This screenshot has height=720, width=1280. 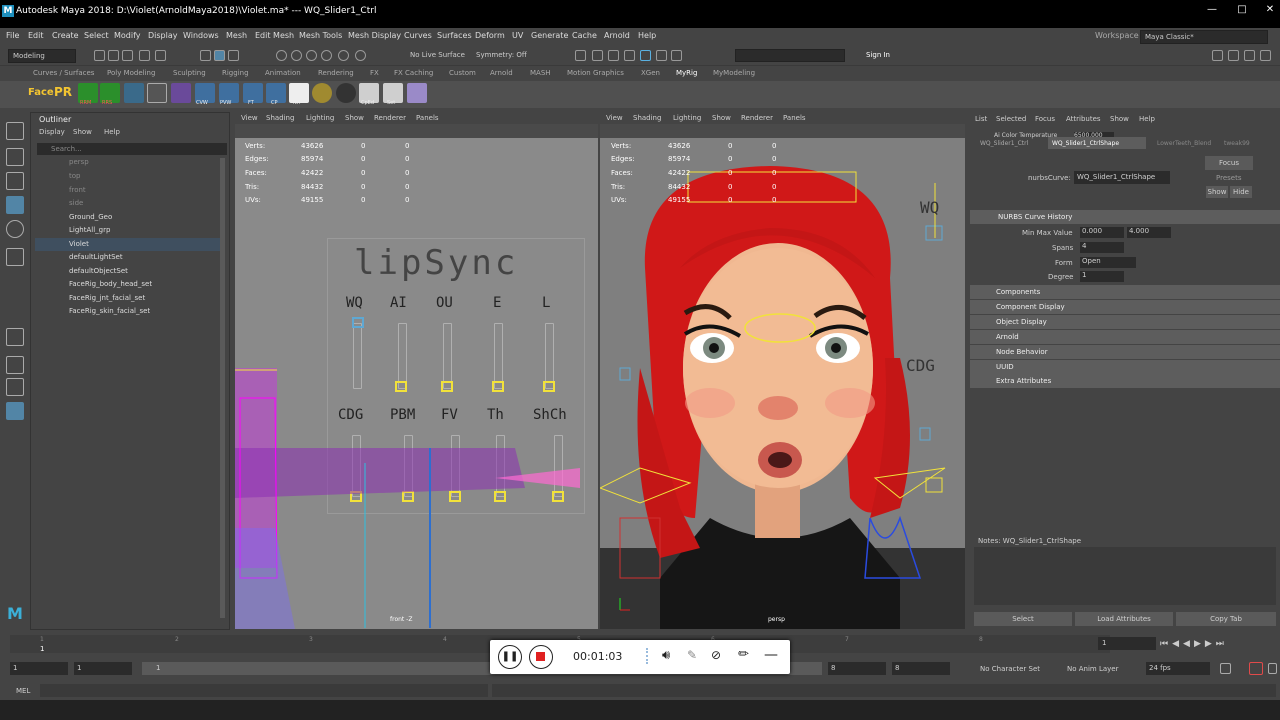 What do you see at coordinates (1125, 381) in the screenshot?
I see `section-extra-attributes: Extra Attributes` at bounding box center [1125, 381].